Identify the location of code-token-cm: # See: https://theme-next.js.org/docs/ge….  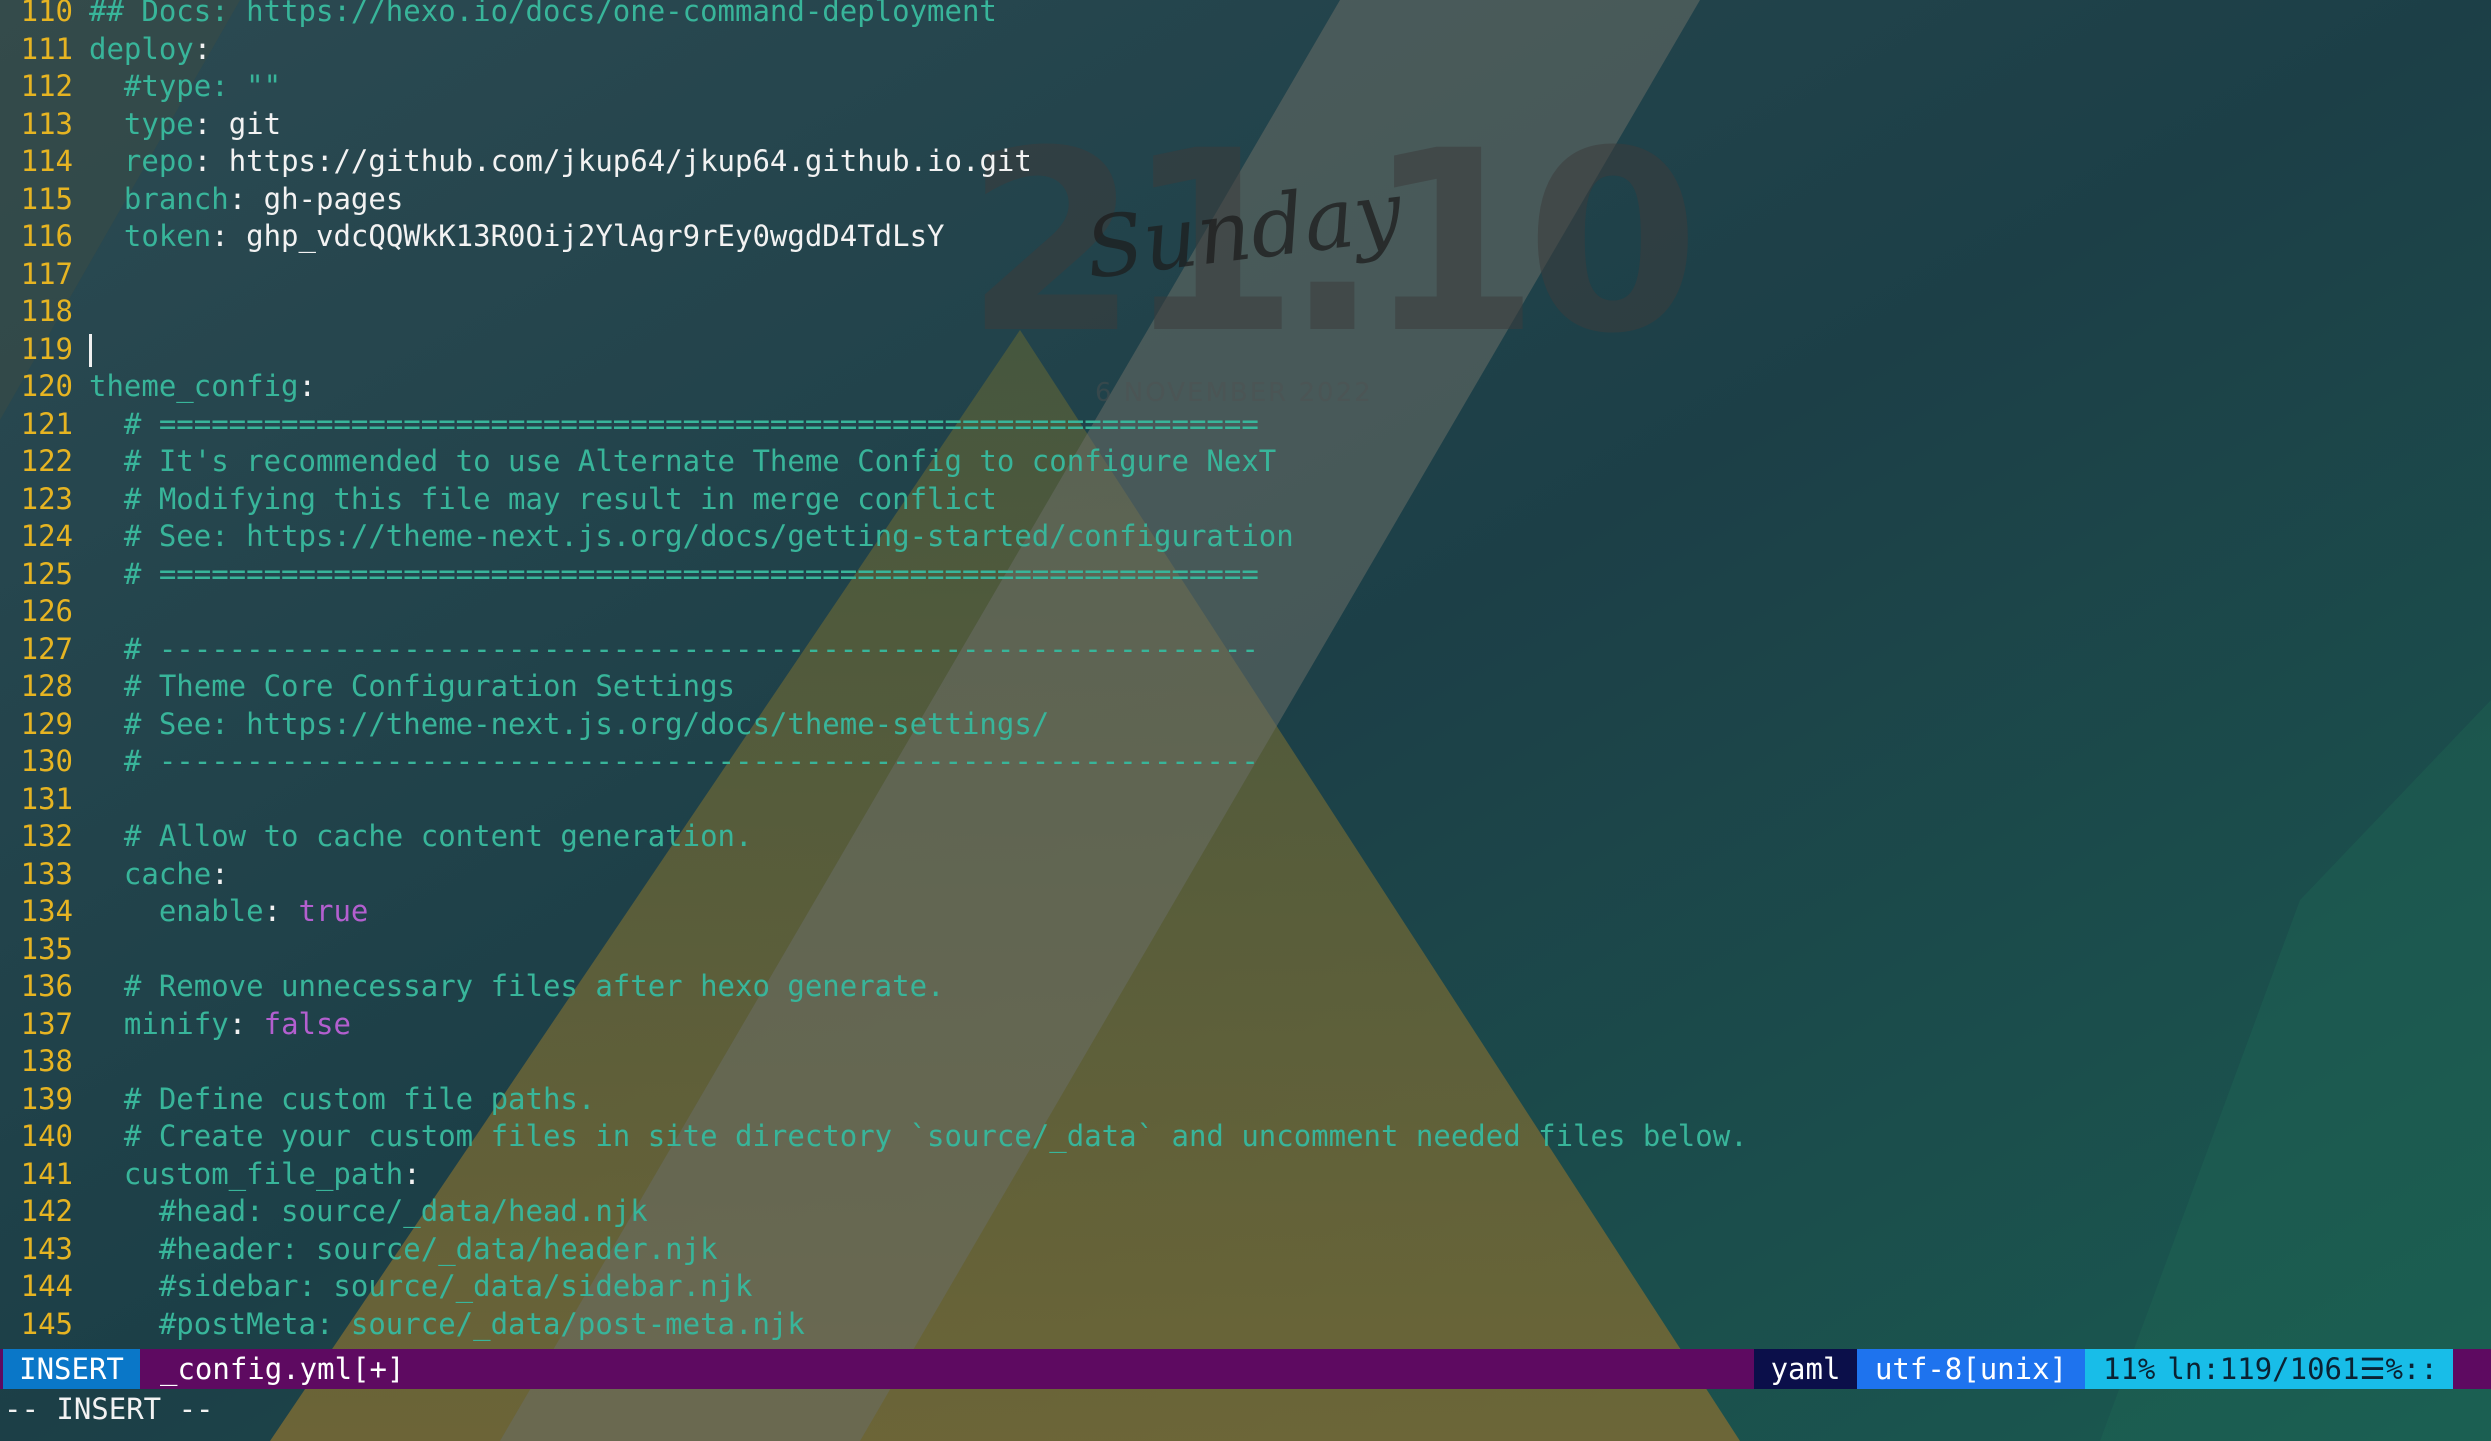
(691, 536).